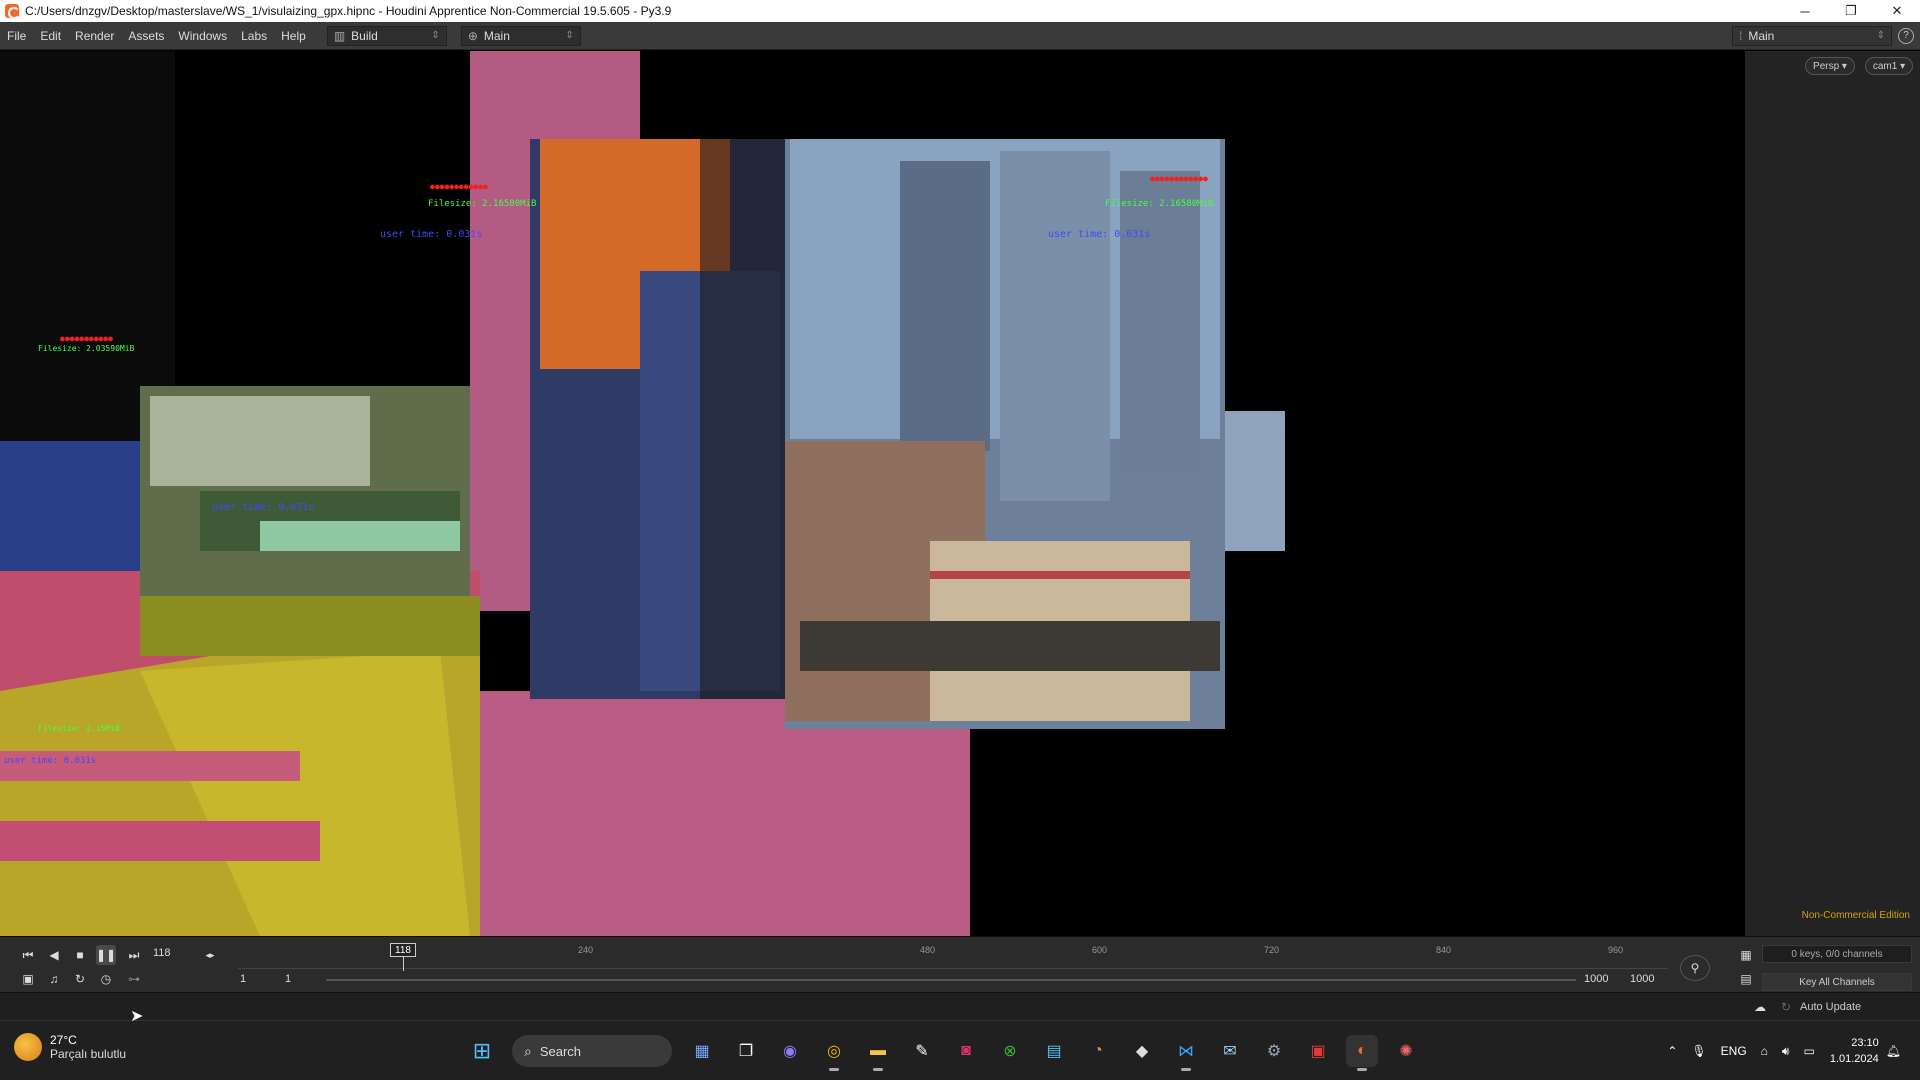  What do you see at coordinates (922, 1051) in the screenshot?
I see `inkscape-icon: ✎` at bounding box center [922, 1051].